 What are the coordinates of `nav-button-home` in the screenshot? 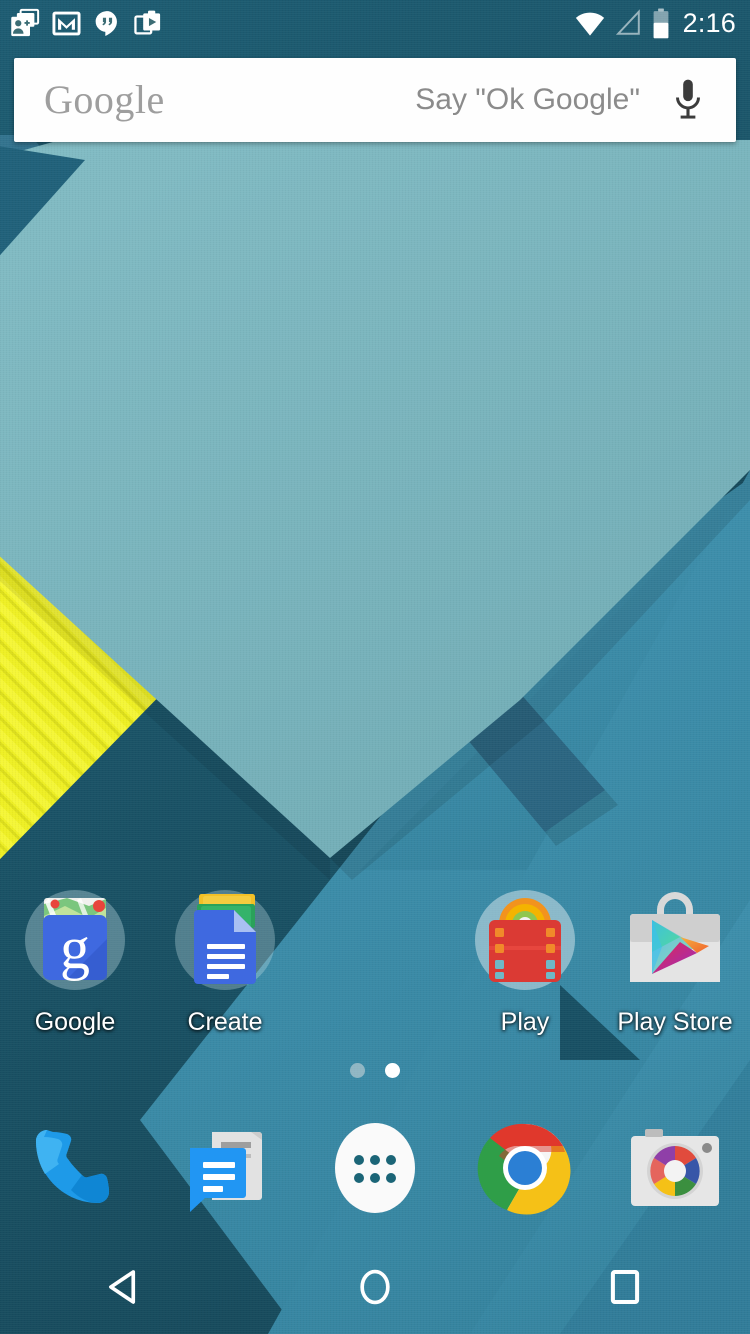 It's located at (375, 1287).